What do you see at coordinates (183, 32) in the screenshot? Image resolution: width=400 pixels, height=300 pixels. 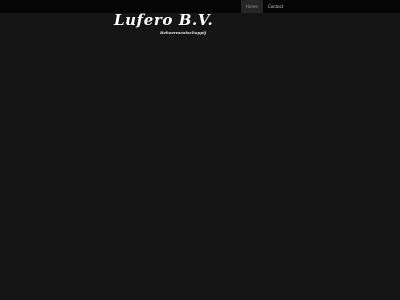 I see `logo-subtitle: Beheermaatschappij` at bounding box center [183, 32].